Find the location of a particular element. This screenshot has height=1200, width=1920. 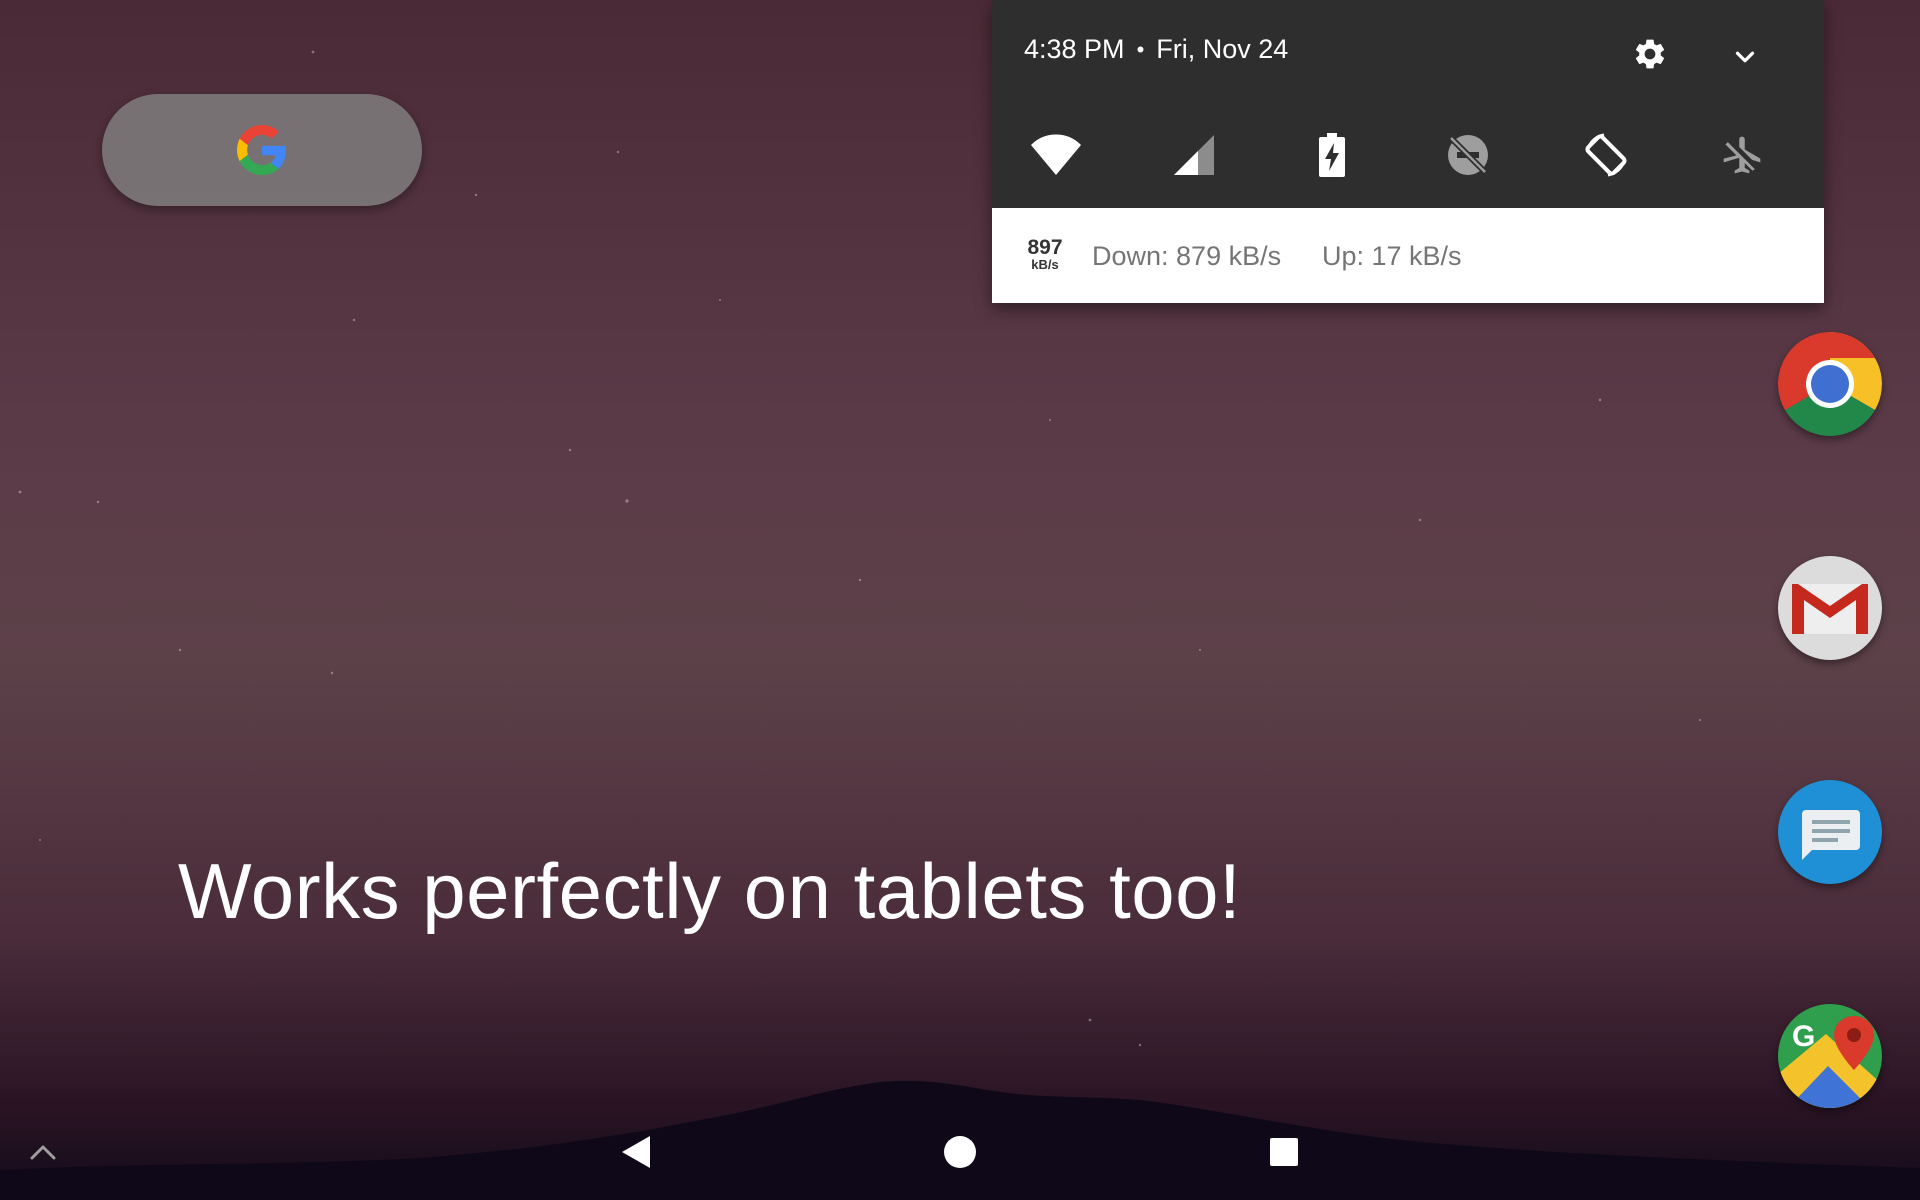

do-not-disturb-off-icon is located at coordinates (1468, 155).